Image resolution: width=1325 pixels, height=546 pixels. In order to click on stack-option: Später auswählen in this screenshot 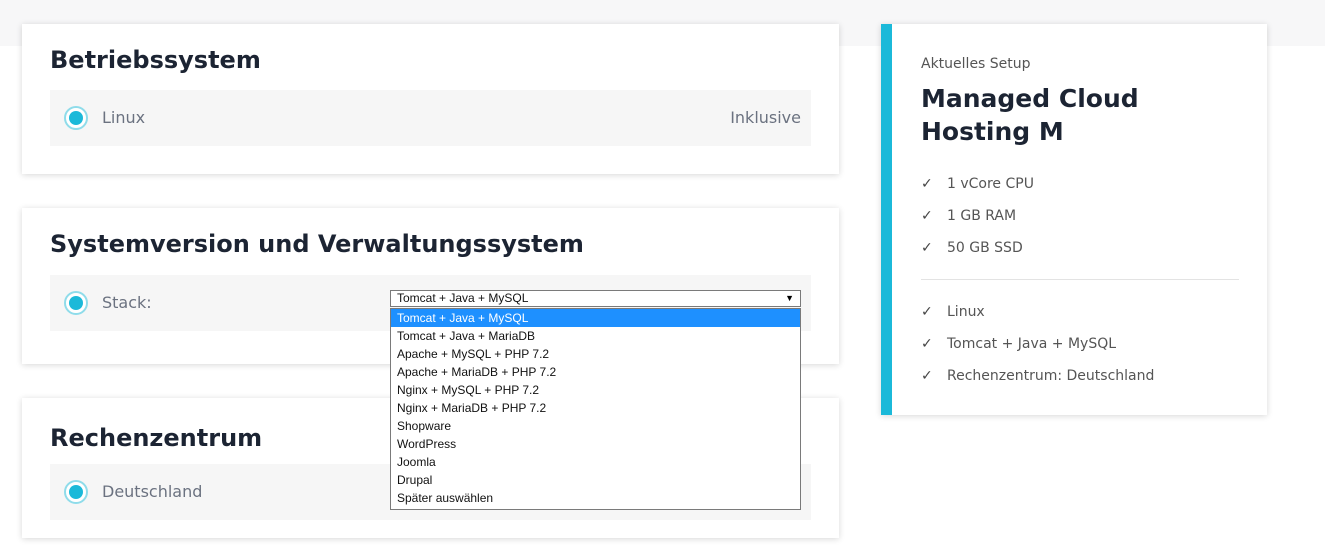, I will do `click(595, 498)`.